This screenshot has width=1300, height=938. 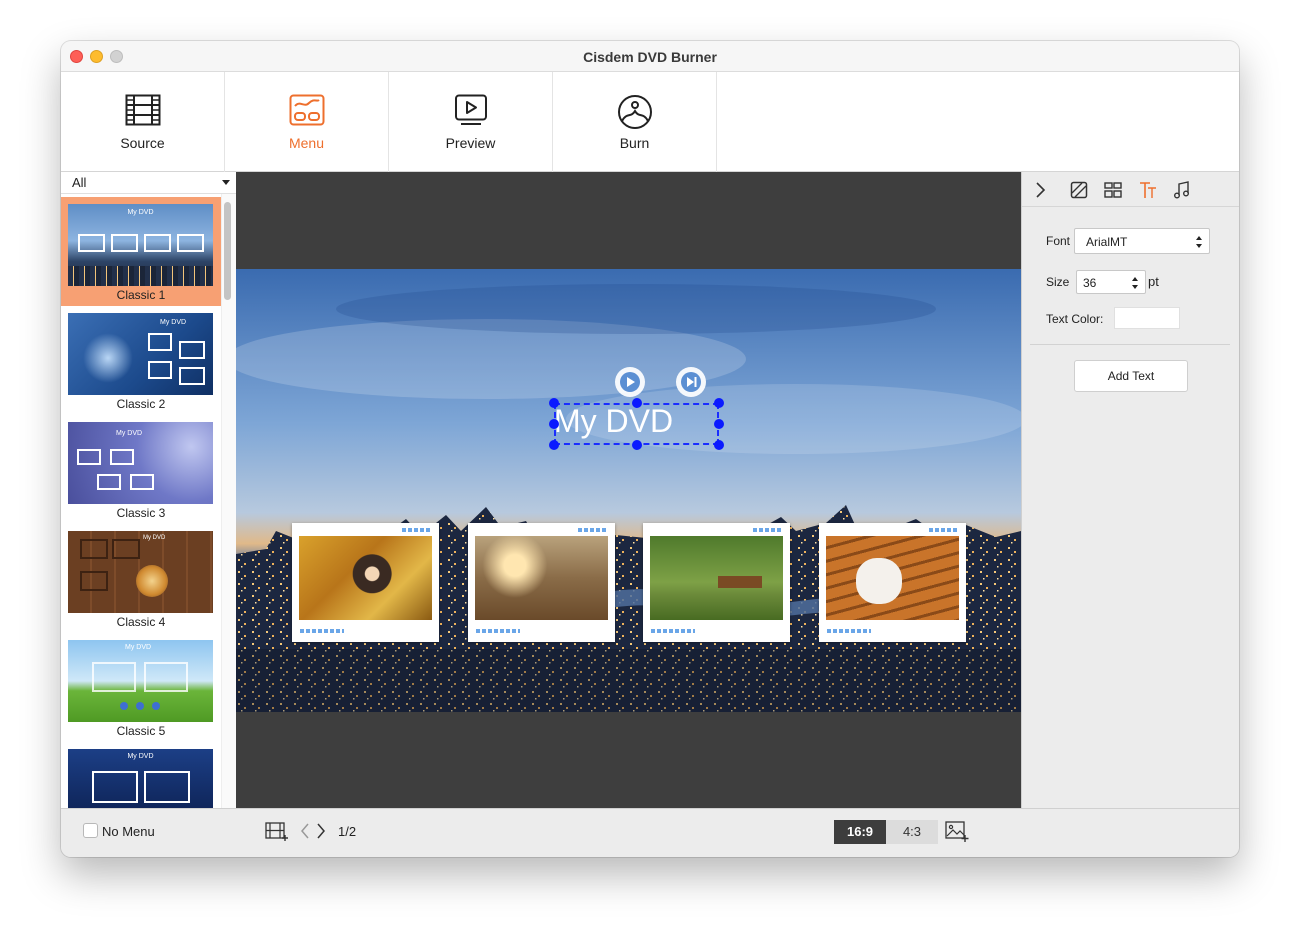 I want to click on collapse-chevron-icon, so click(x=1040, y=190).